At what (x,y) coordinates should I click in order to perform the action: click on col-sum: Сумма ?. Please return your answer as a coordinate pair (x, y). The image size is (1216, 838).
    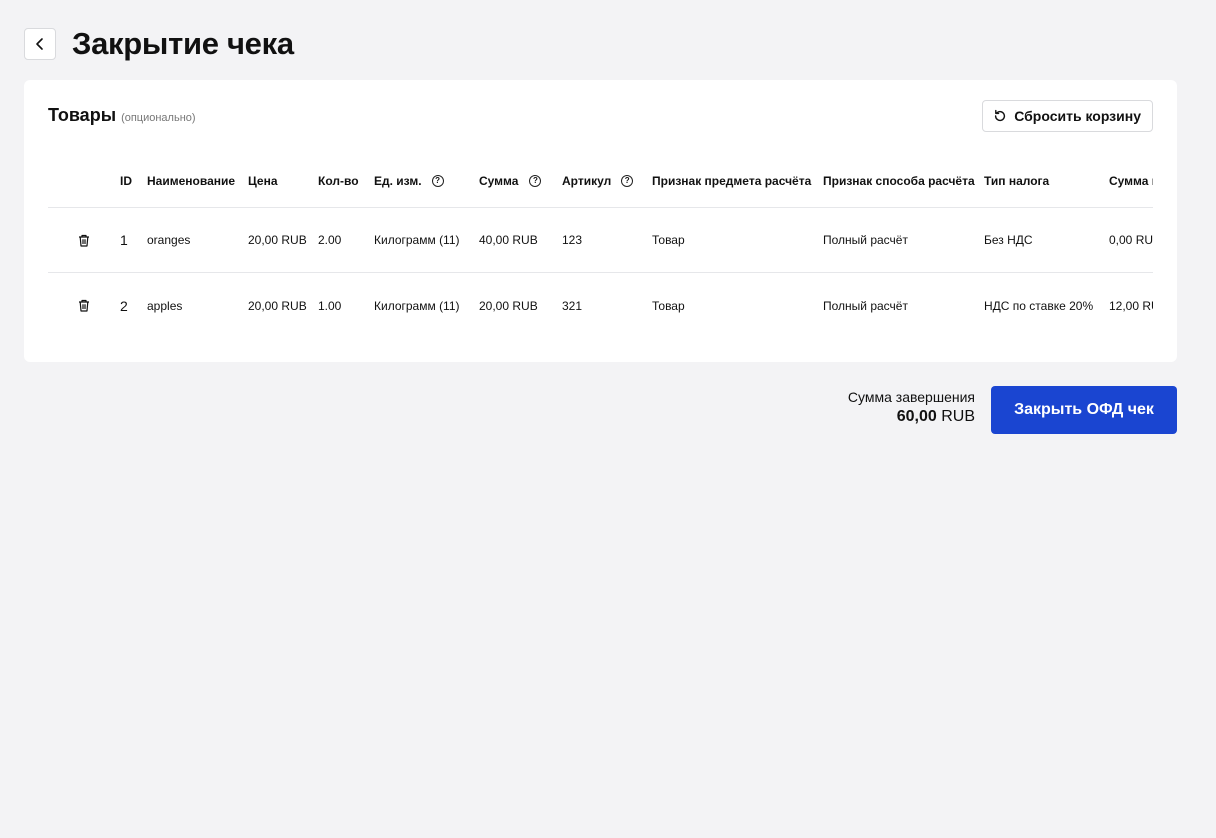
    Looking at the image, I should click on (510, 182).